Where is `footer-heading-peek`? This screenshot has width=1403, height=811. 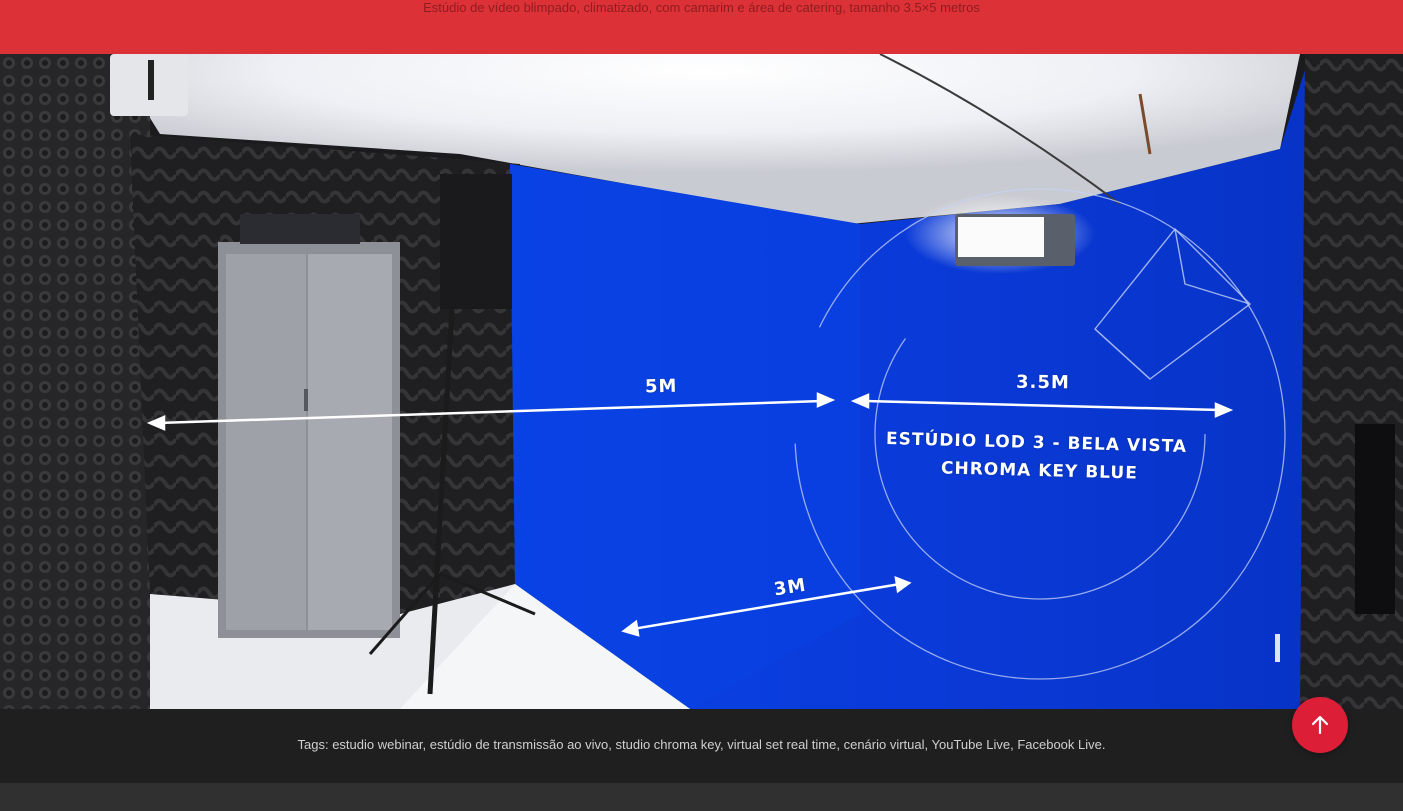
footer-heading-peek is located at coordinates (701, 806).